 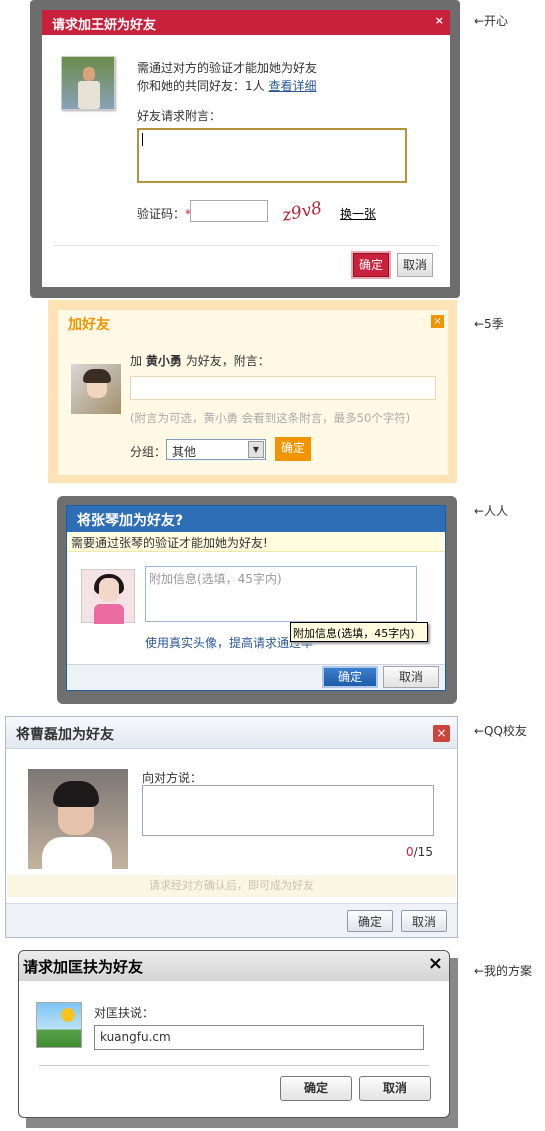 I want to click on dialog-title: 请求加王妍为好友, so click(x=104, y=25).